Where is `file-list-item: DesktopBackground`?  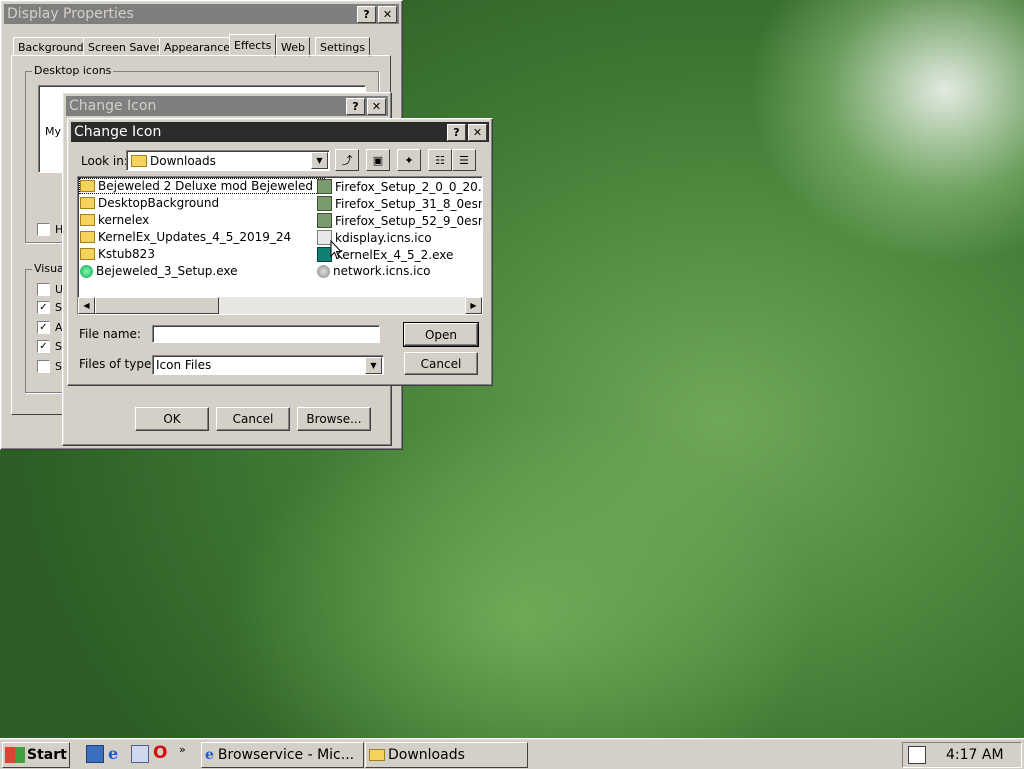 file-list-item: DesktopBackground is located at coordinates (149, 203).